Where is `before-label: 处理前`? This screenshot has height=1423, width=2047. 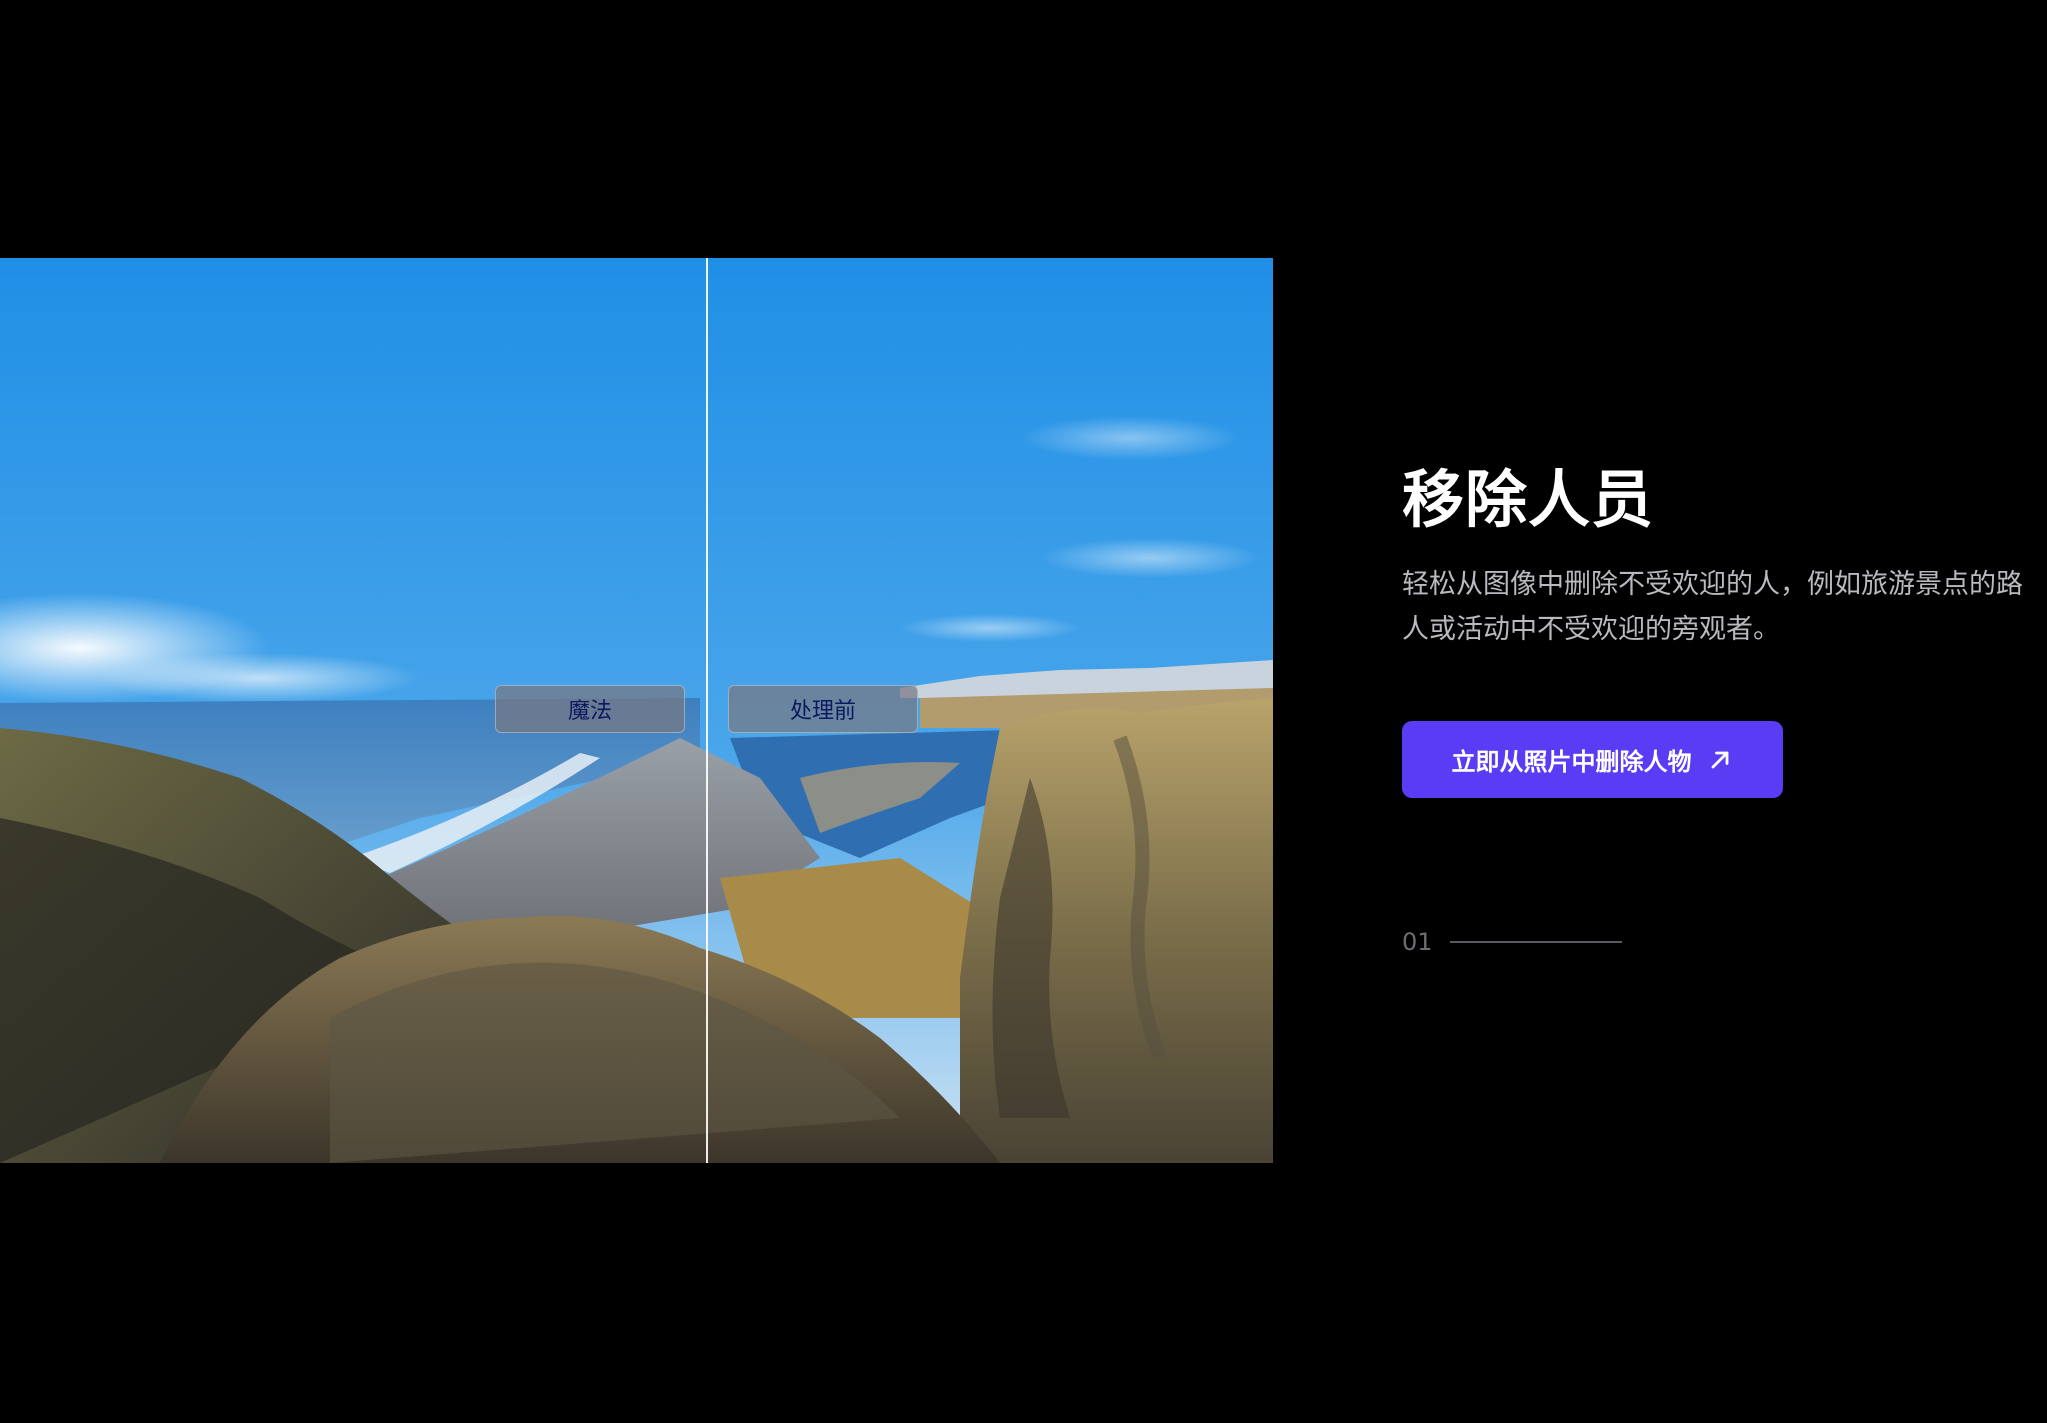
before-label: 处理前 is located at coordinates (823, 709).